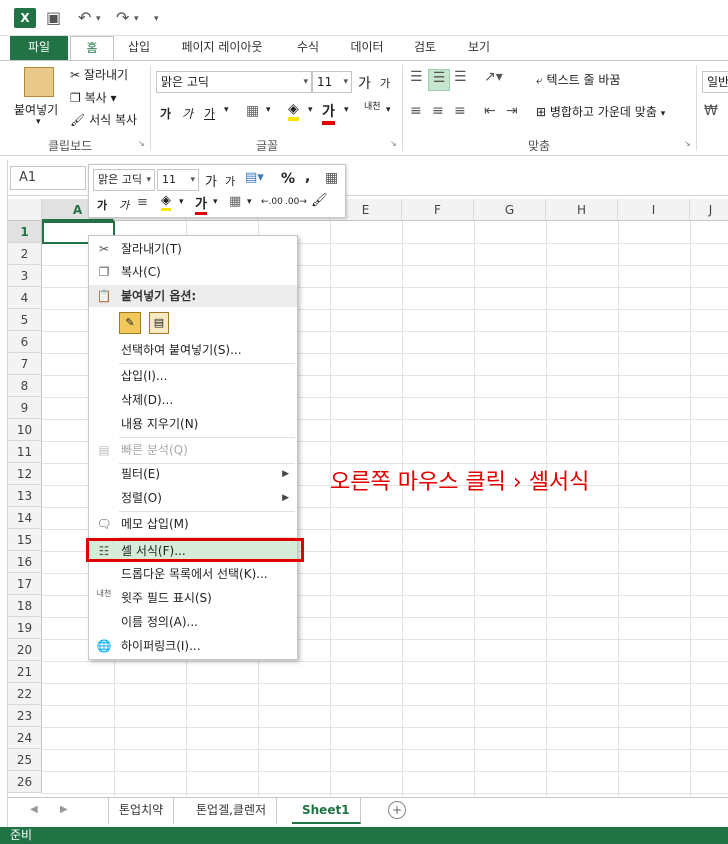  Describe the element at coordinates (211, 180) in the screenshot. I see `mini-grow-font-button: 가` at that location.